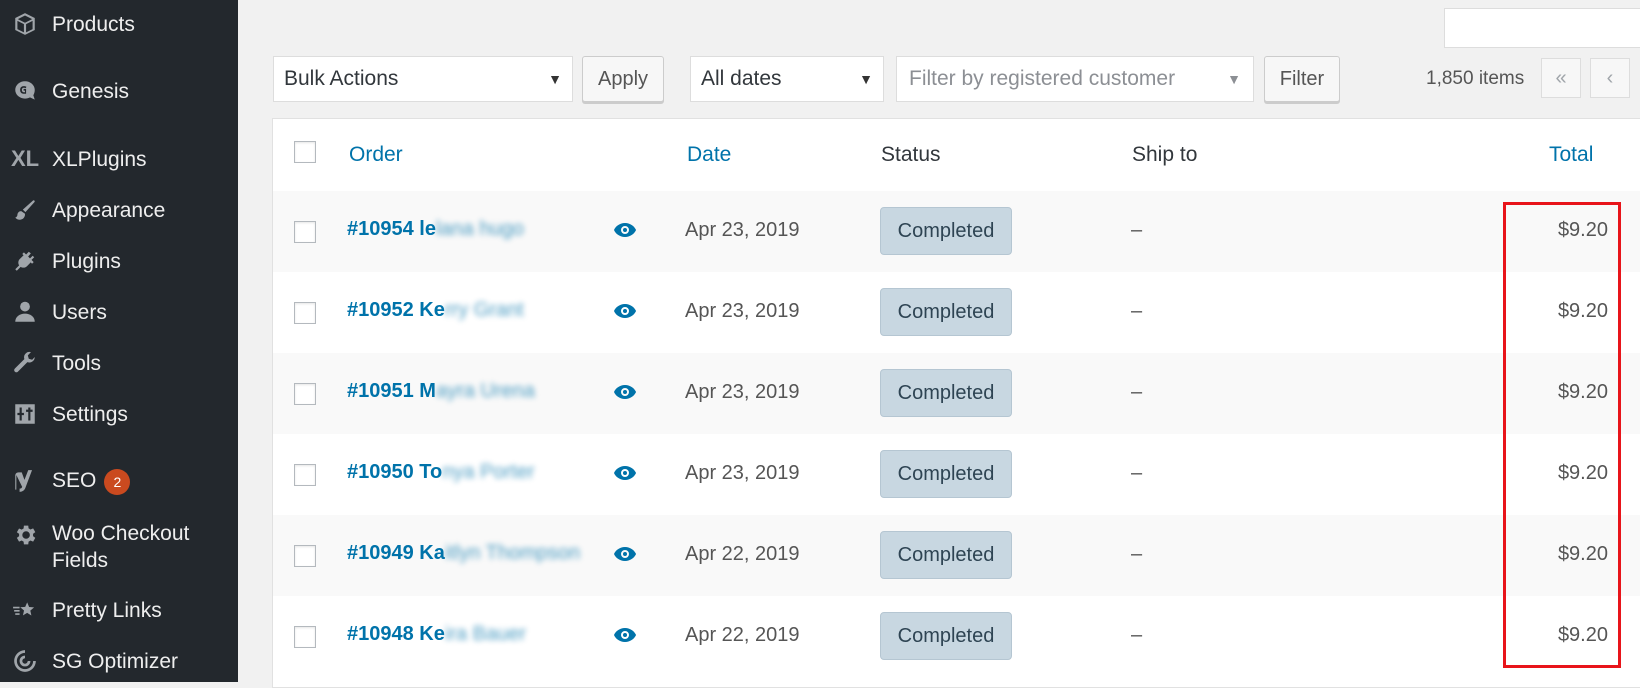 The width and height of the screenshot is (1640, 688). I want to click on customer-name-blurred: lana hugo, so click(479, 229).